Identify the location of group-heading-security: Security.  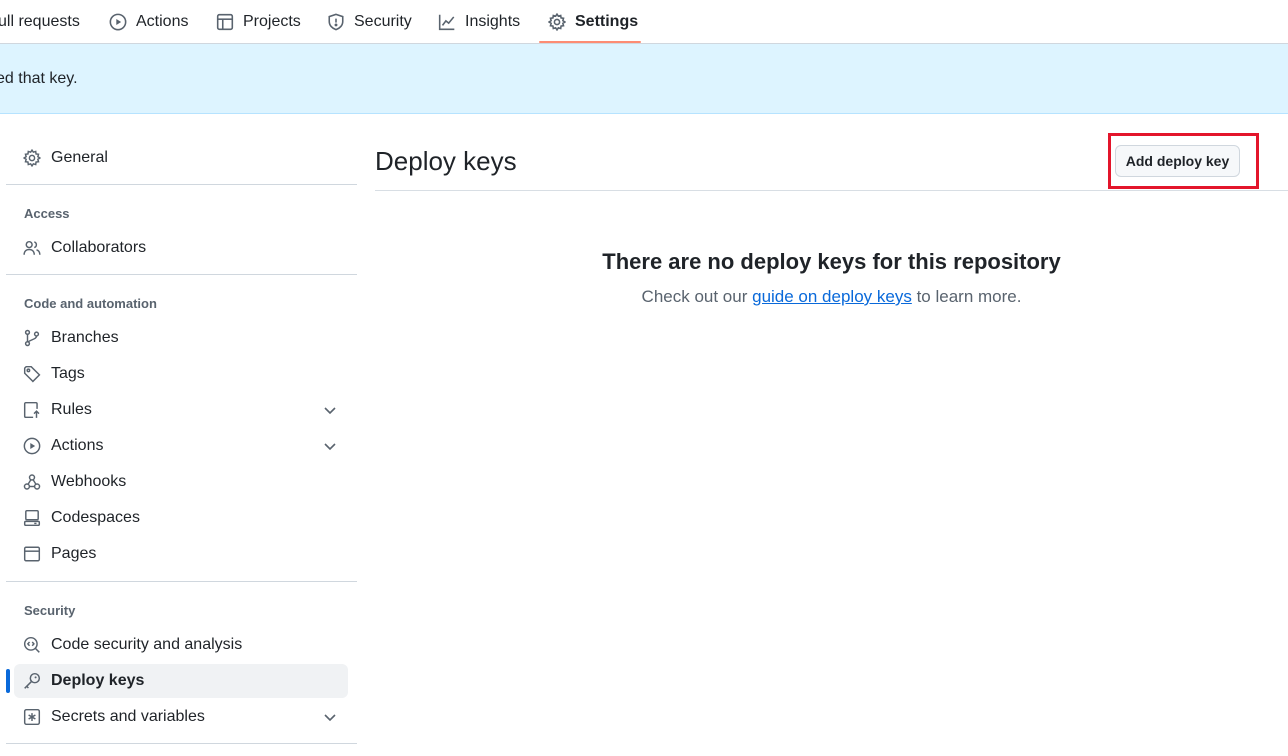
(50, 610).